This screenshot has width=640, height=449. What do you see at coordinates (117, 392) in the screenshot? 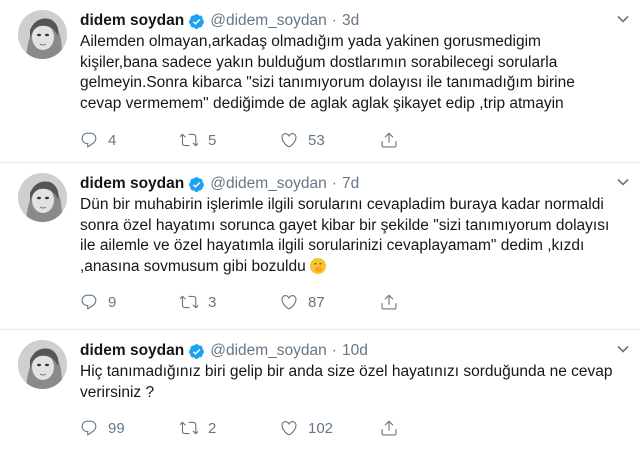
I see `tweet-text-line: verirsiniz ?` at bounding box center [117, 392].